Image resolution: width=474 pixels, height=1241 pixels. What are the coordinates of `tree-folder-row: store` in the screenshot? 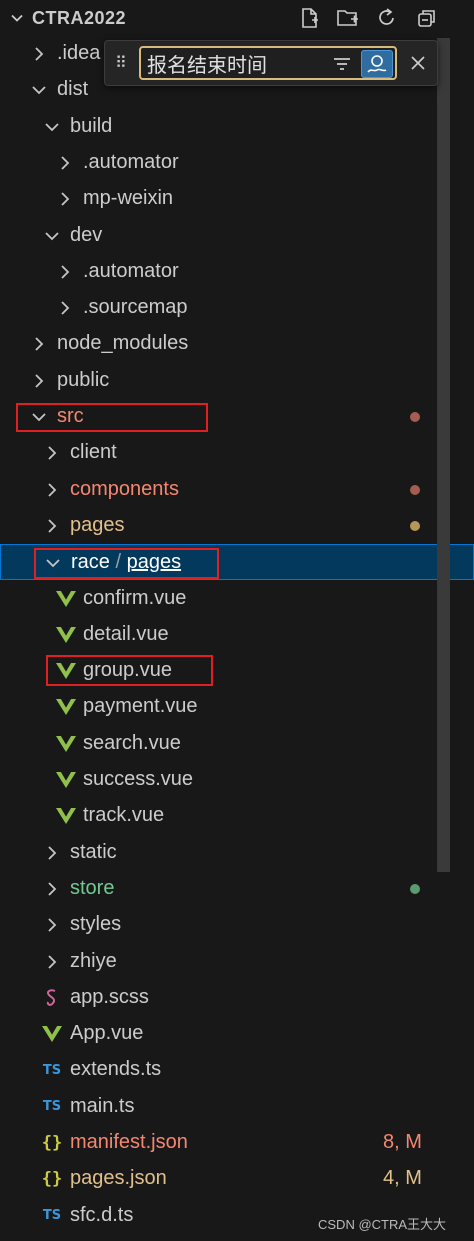 It's located at (237, 889).